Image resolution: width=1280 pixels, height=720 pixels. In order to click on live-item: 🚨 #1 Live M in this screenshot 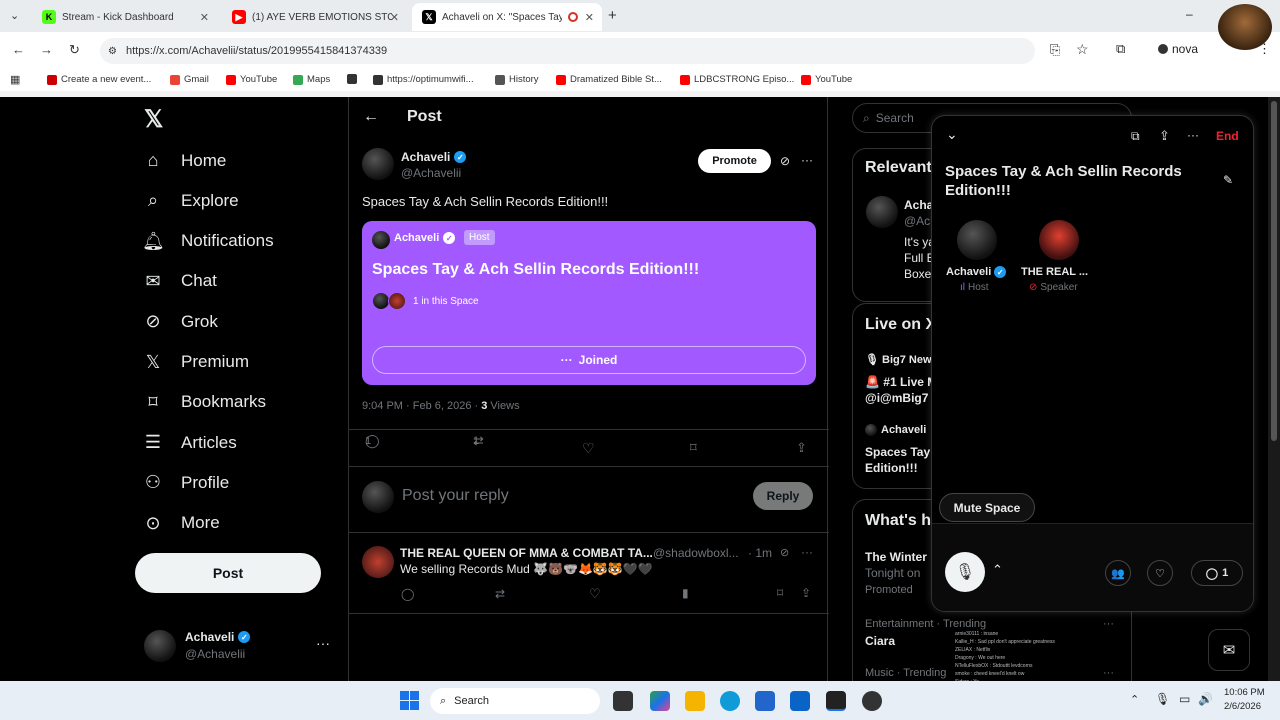, I will do `click(901, 382)`.